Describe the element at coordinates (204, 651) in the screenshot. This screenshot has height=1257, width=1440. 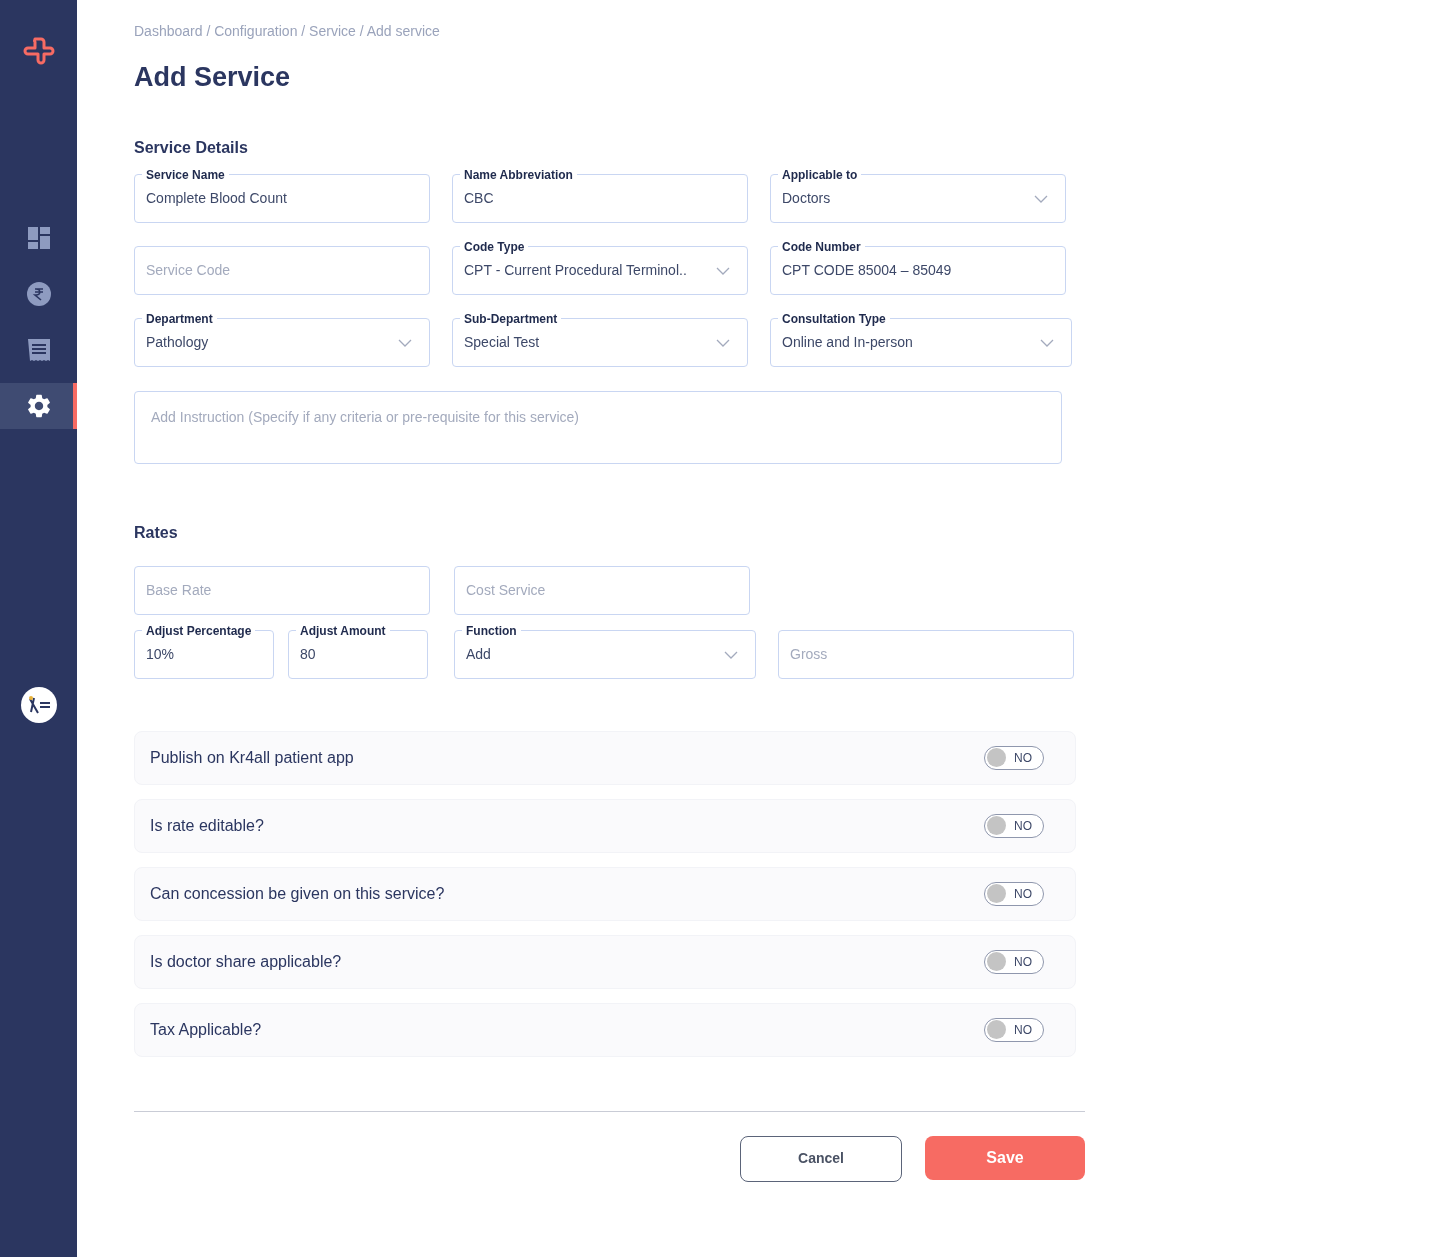
I see `input-field: Adjust Percentage 10%` at that location.